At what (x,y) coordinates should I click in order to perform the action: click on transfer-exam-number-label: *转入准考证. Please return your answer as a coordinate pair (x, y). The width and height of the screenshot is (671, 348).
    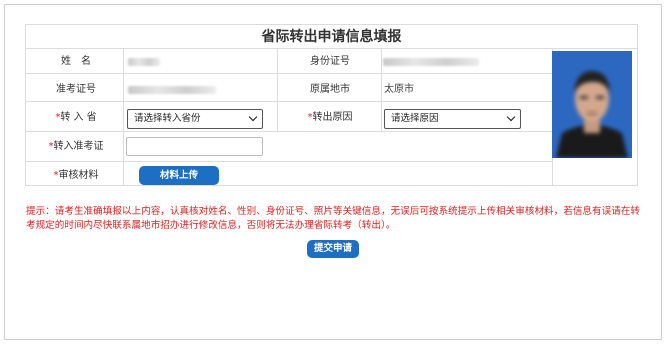
    Looking at the image, I should click on (76, 146).